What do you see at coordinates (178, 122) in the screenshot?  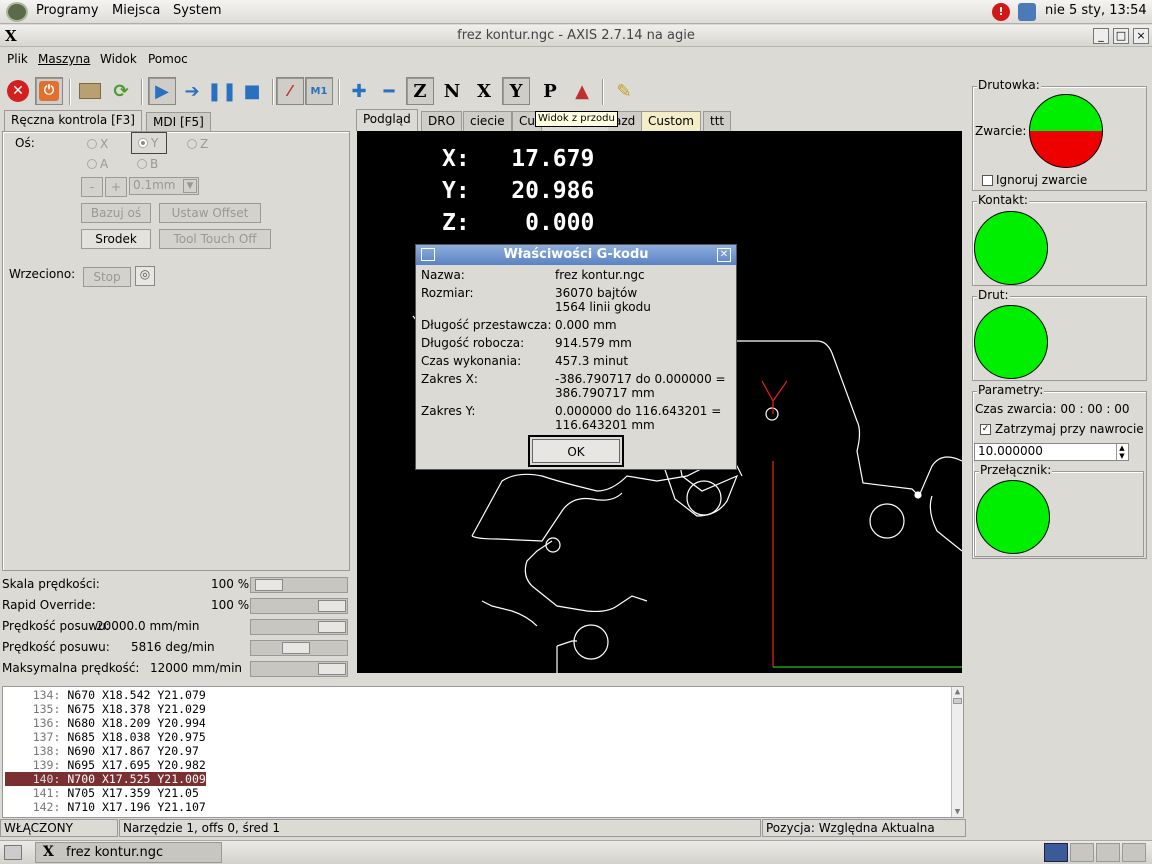 I see `tab-mdi: MDI [F5]` at bounding box center [178, 122].